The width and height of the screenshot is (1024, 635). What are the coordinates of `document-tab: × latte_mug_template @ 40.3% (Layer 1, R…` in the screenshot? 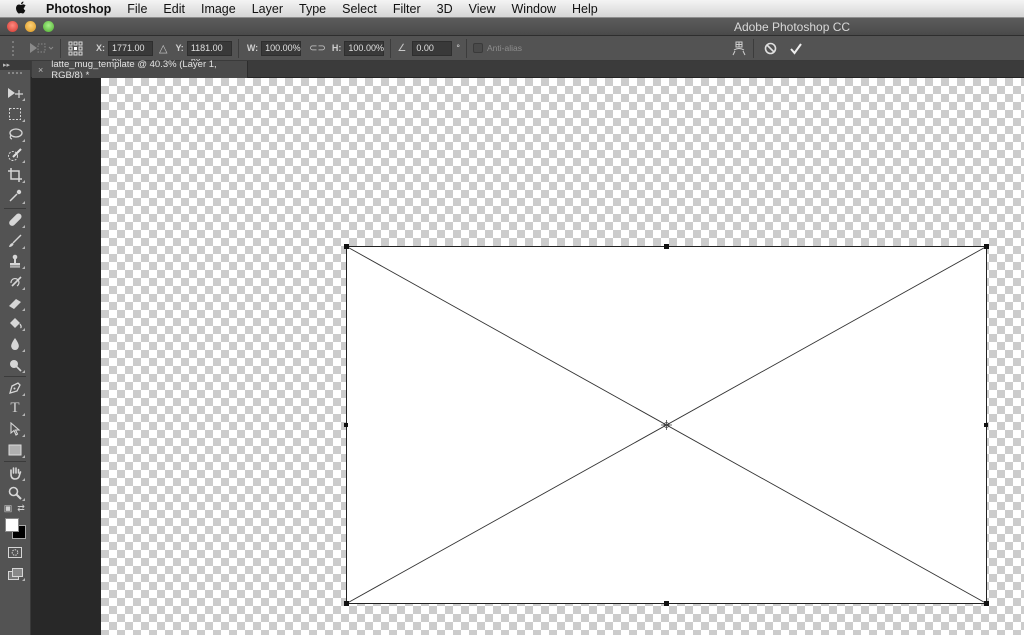 It's located at (140, 70).